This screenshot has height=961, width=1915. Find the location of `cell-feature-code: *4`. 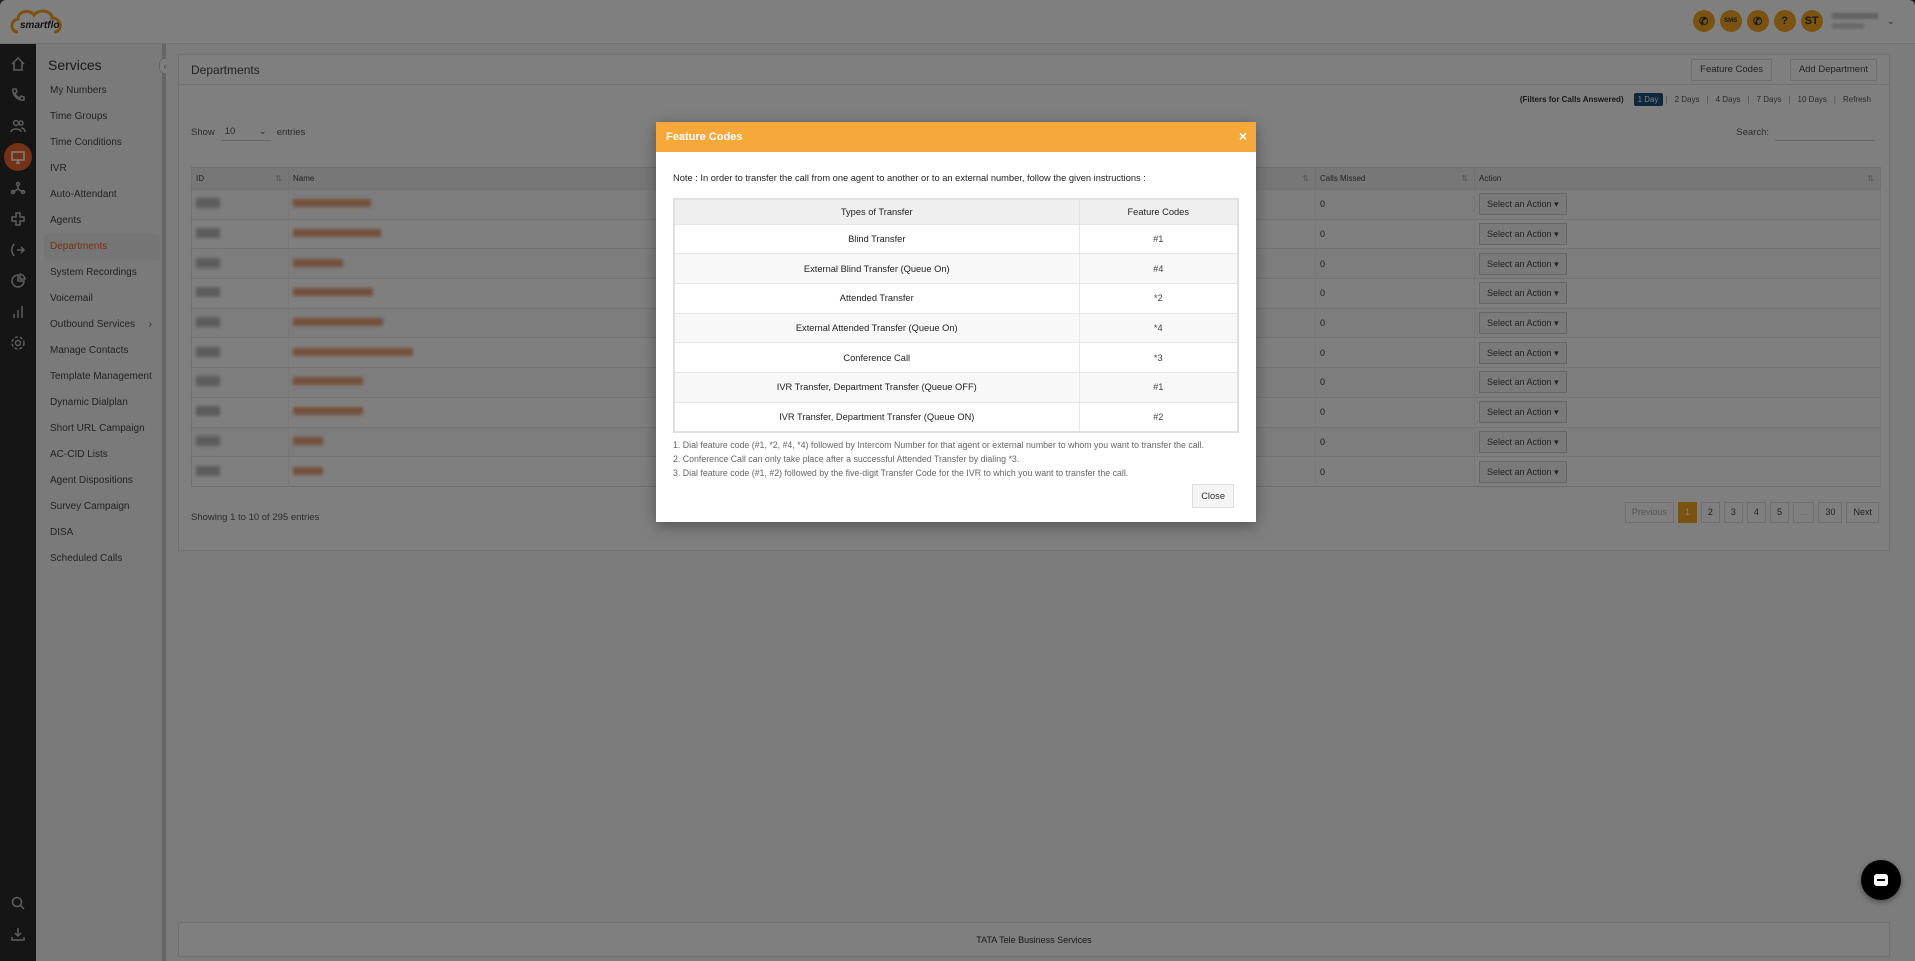

cell-feature-code: *4 is located at coordinates (1159, 327).